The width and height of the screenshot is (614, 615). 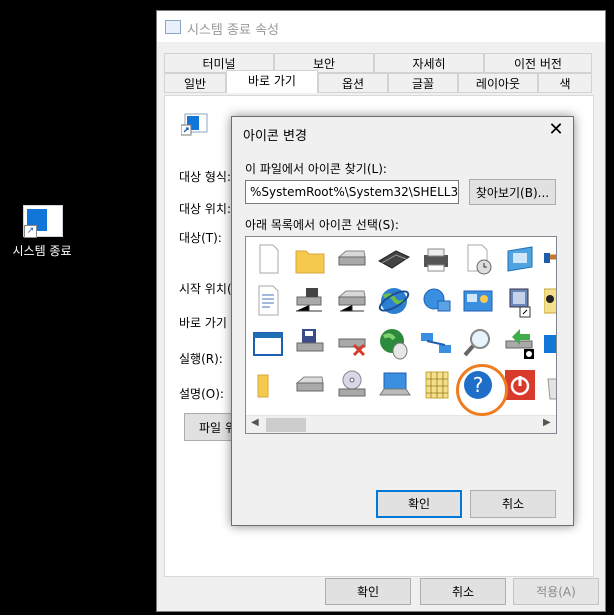 What do you see at coordinates (268, 343) in the screenshot?
I see `blank-window-icon` at bounding box center [268, 343].